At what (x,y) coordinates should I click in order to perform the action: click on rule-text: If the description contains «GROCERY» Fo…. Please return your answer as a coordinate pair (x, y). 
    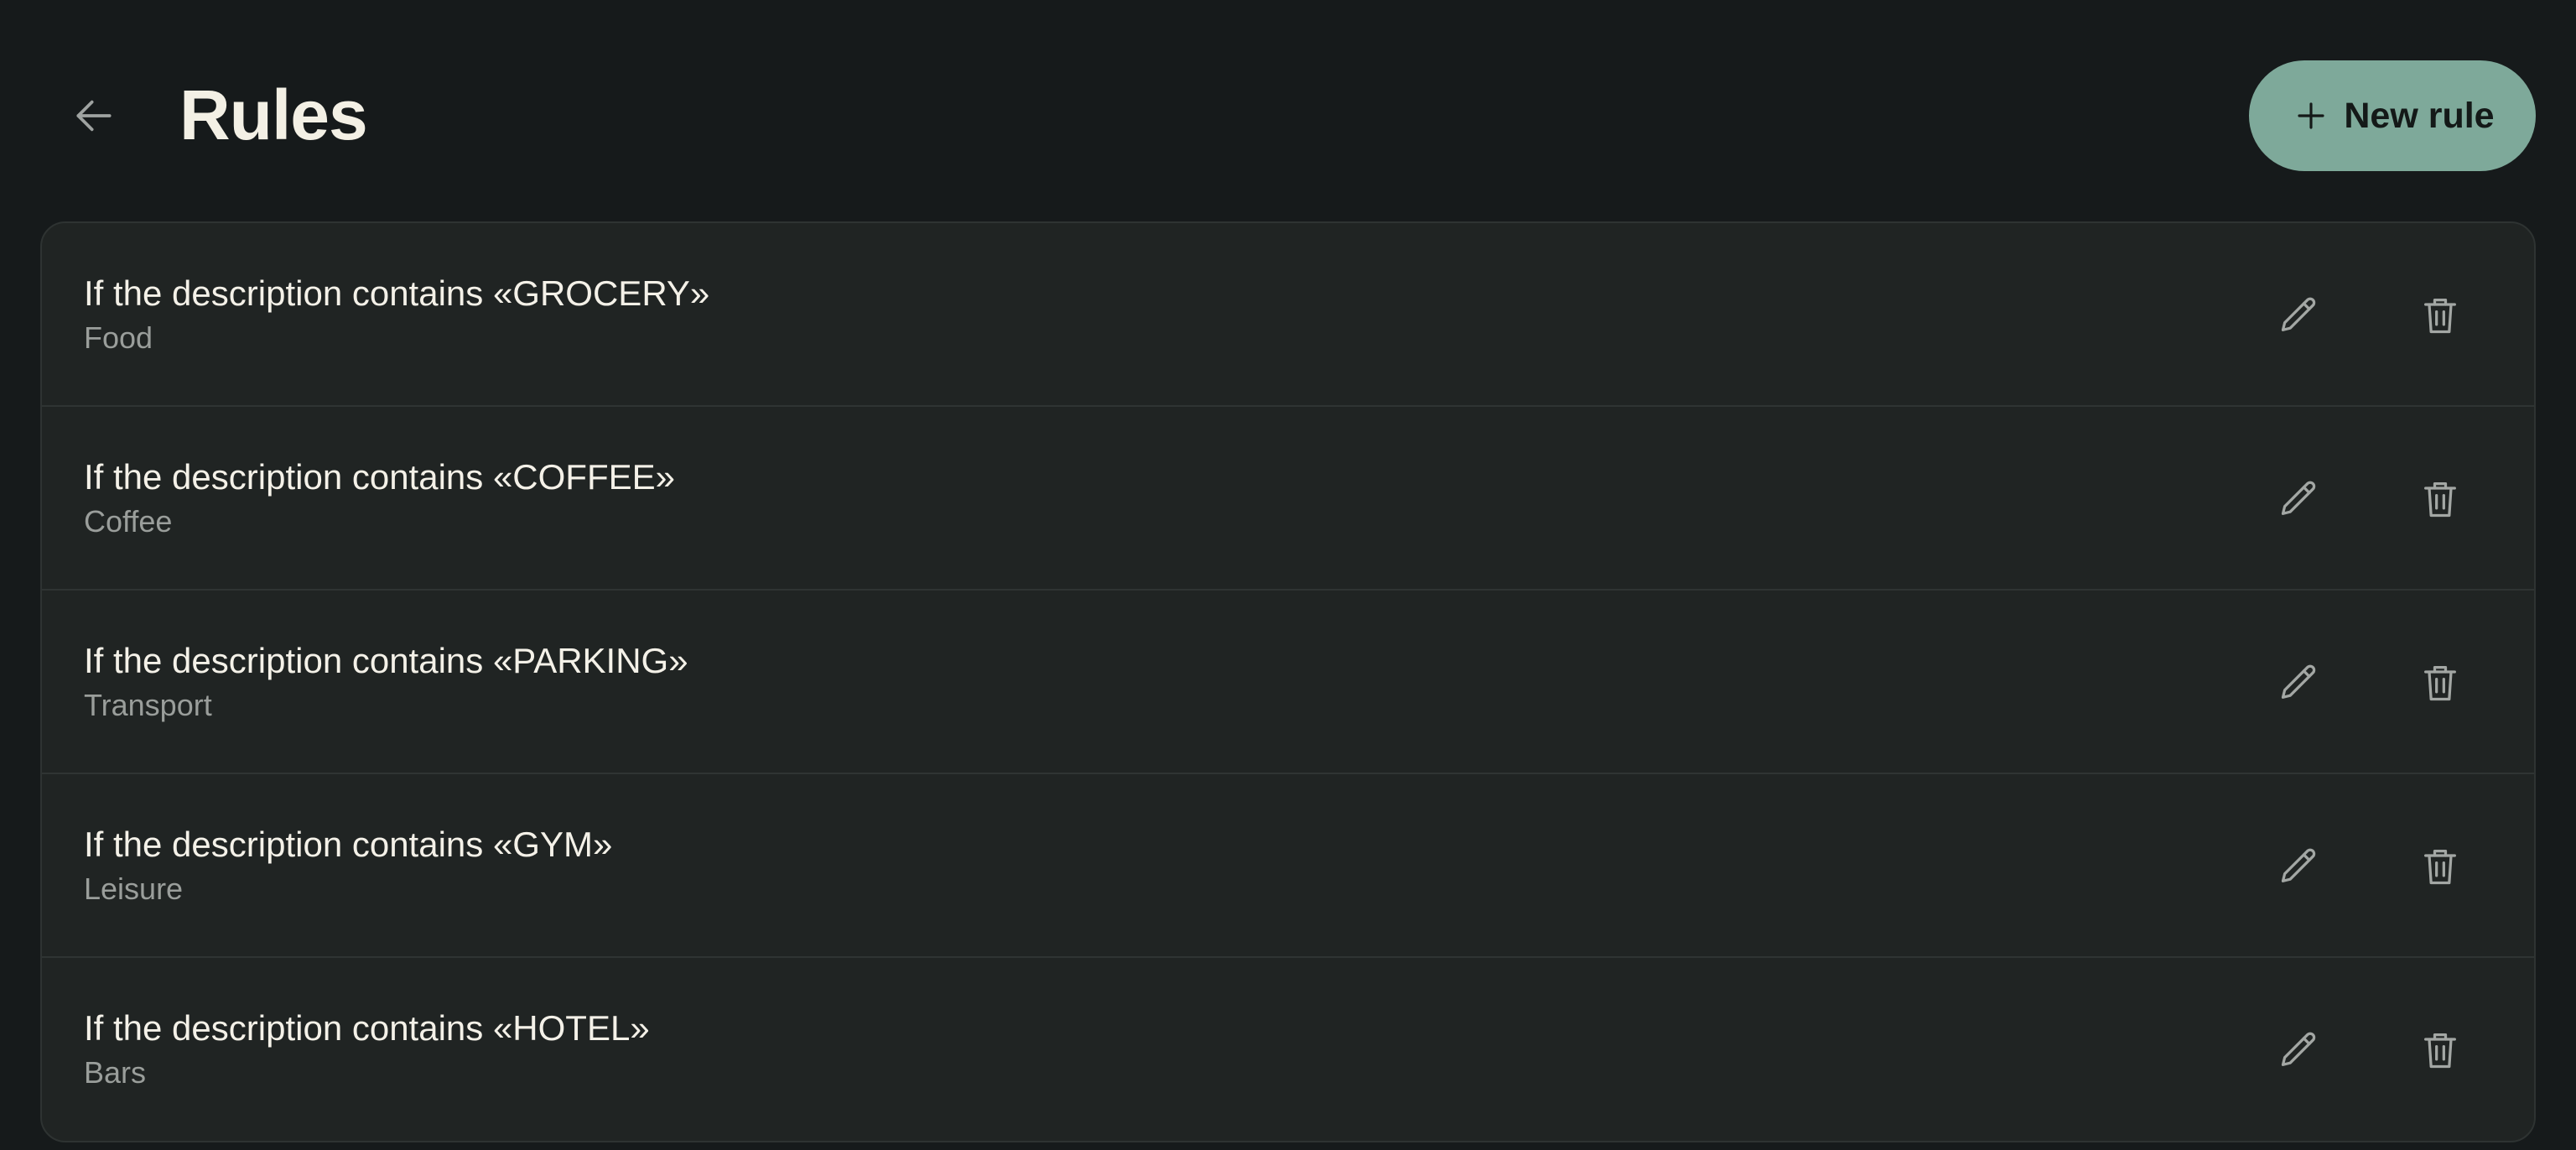
    Looking at the image, I should click on (396, 314).